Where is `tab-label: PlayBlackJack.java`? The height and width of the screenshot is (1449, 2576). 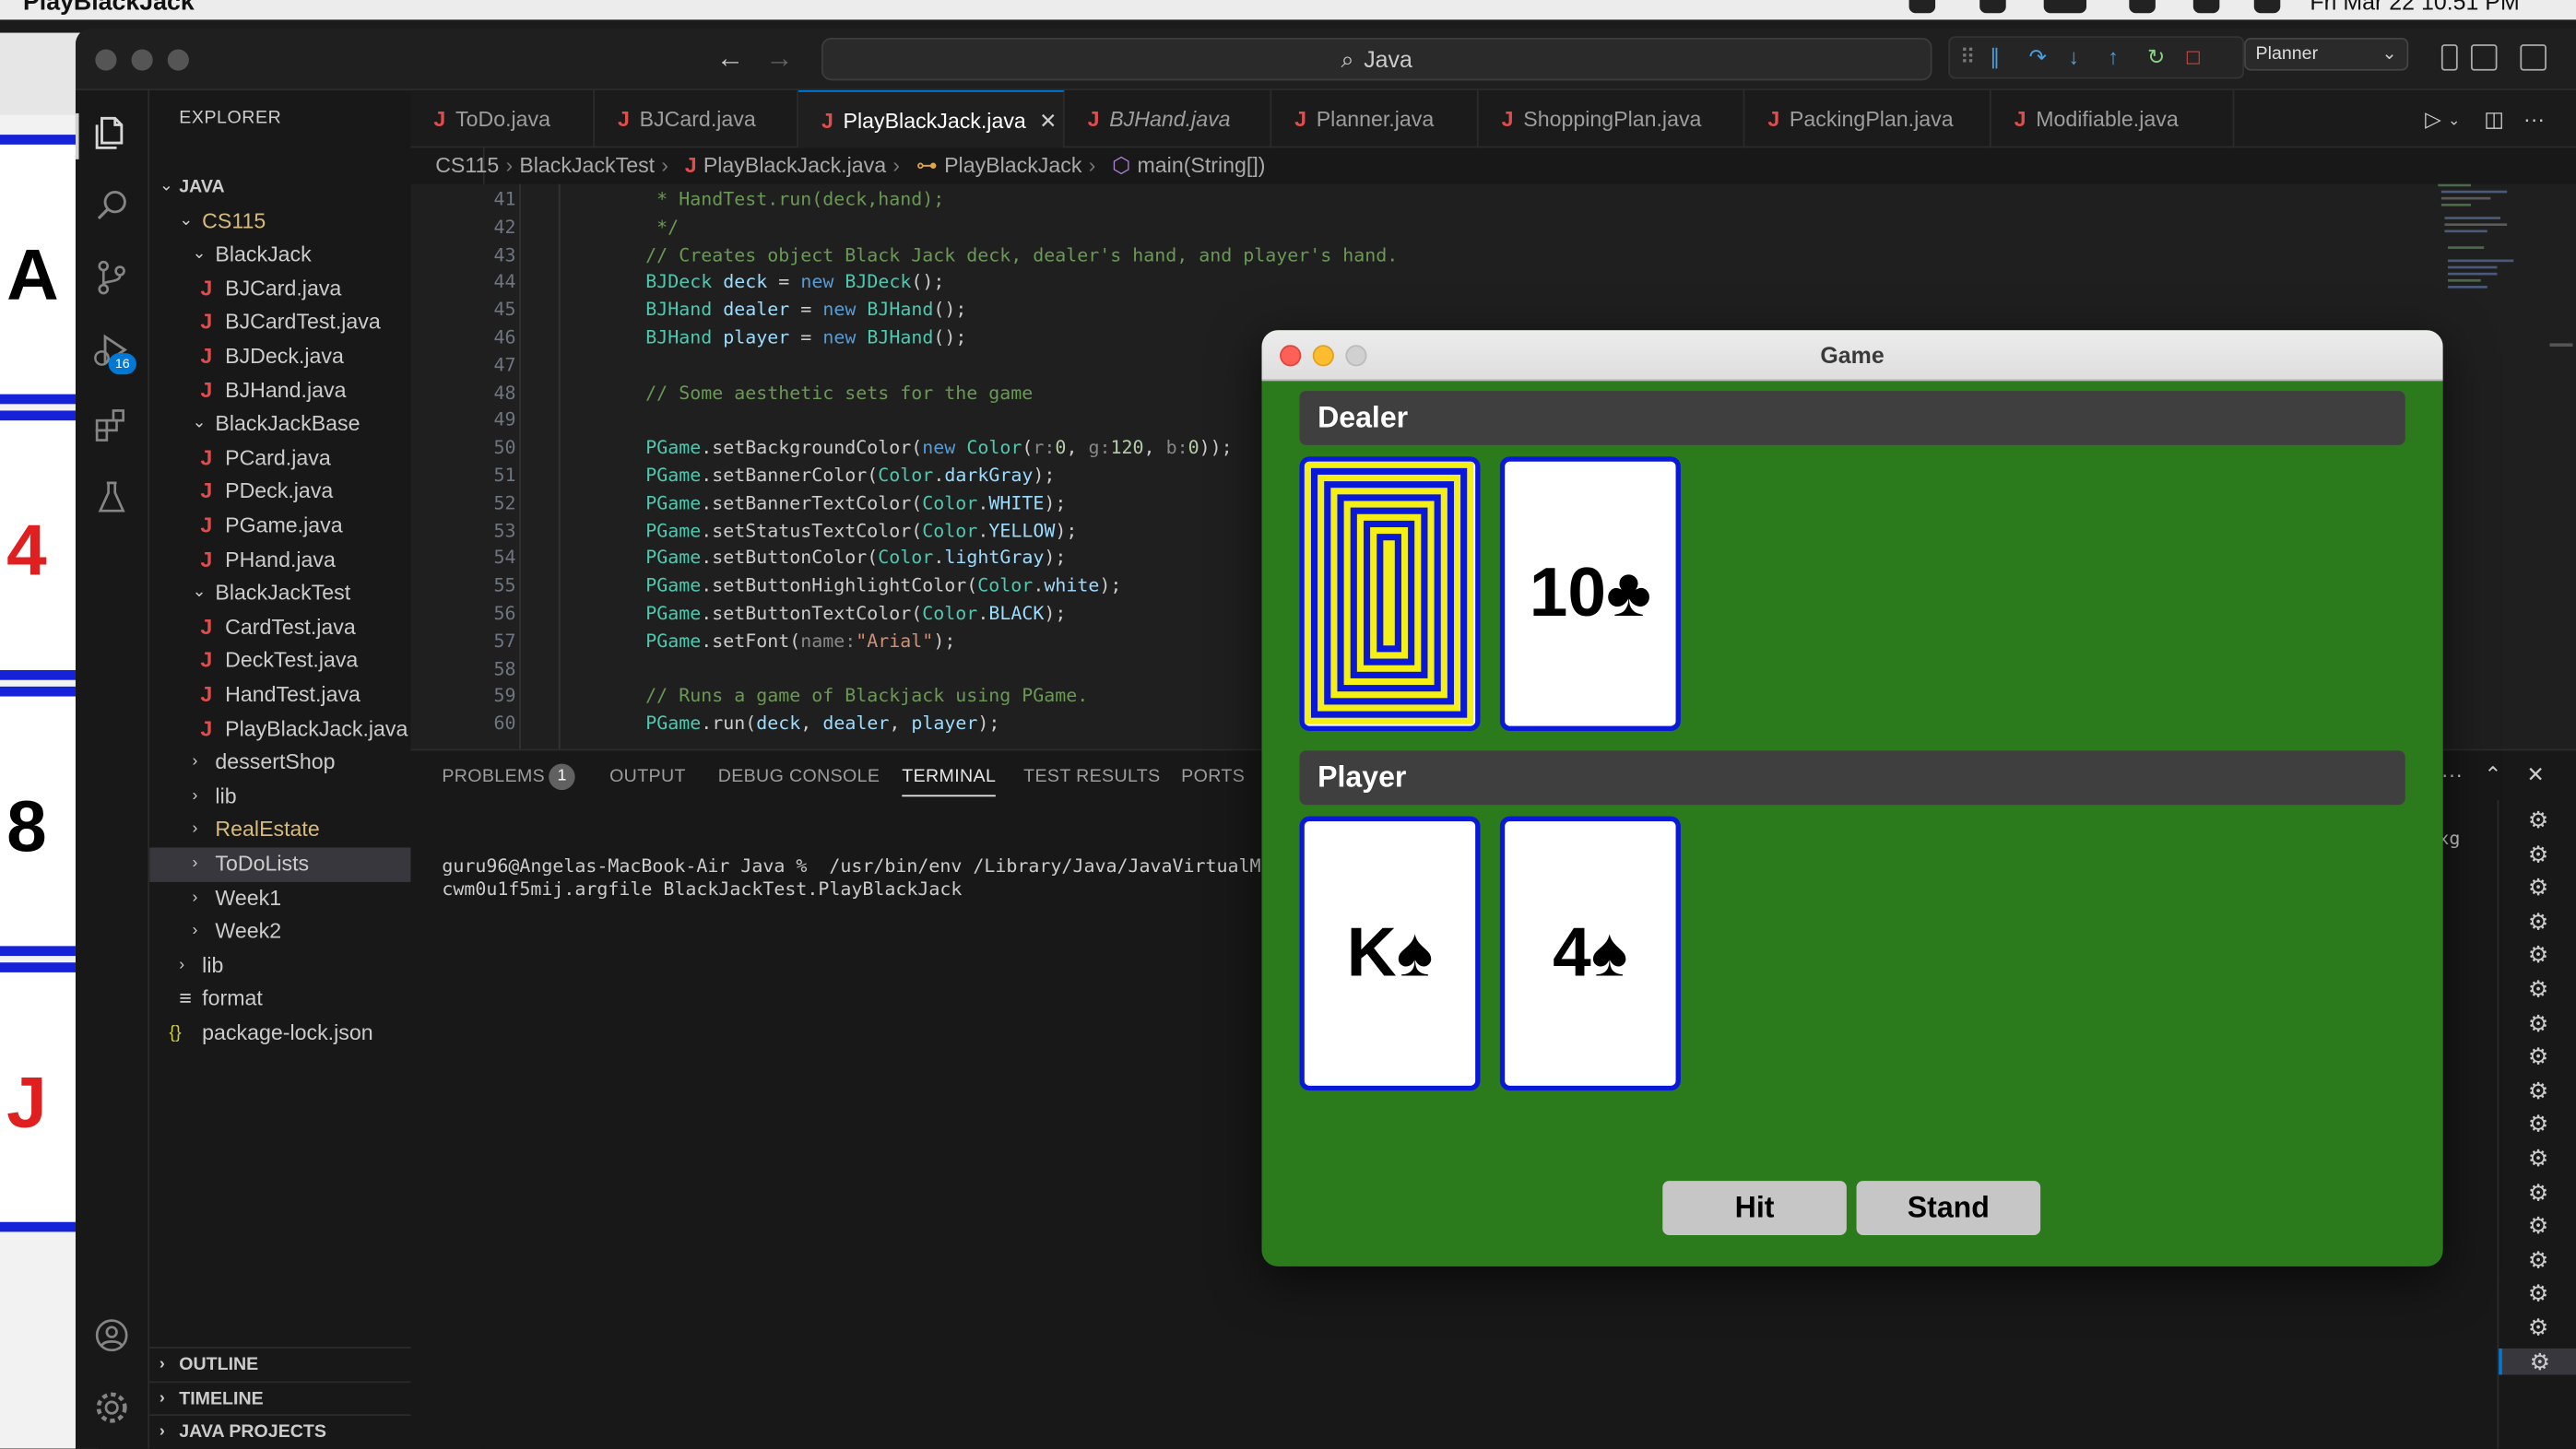 tab-label: PlayBlackJack.java is located at coordinates (934, 121).